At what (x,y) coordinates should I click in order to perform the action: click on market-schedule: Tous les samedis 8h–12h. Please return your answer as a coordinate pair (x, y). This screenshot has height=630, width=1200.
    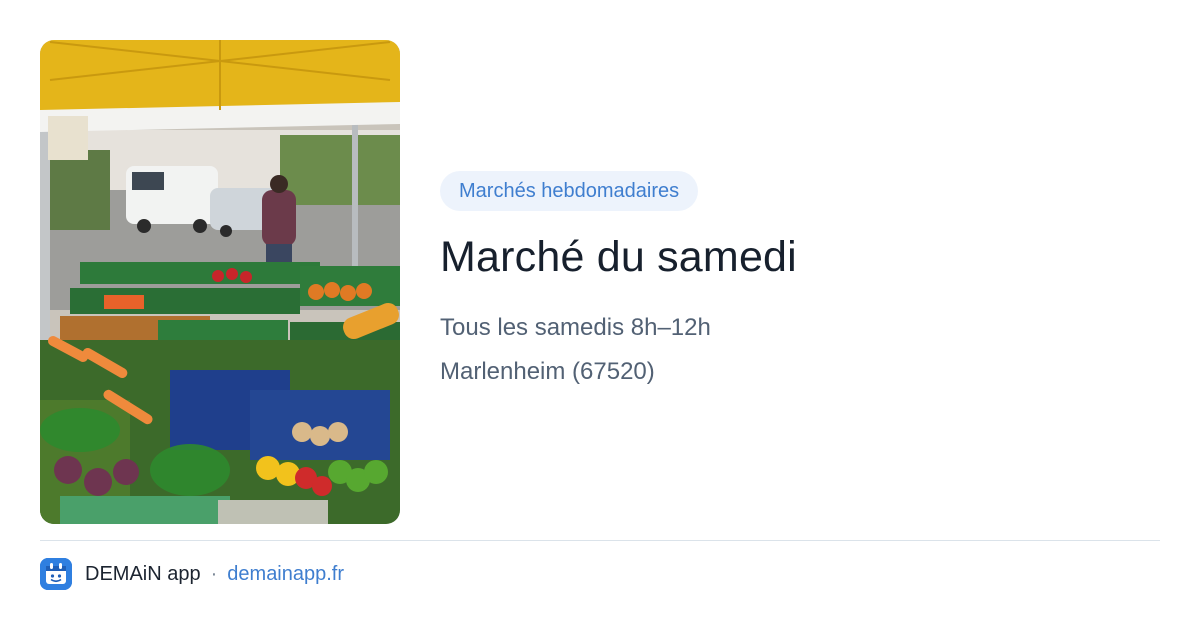
    Looking at the image, I should click on (575, 327).